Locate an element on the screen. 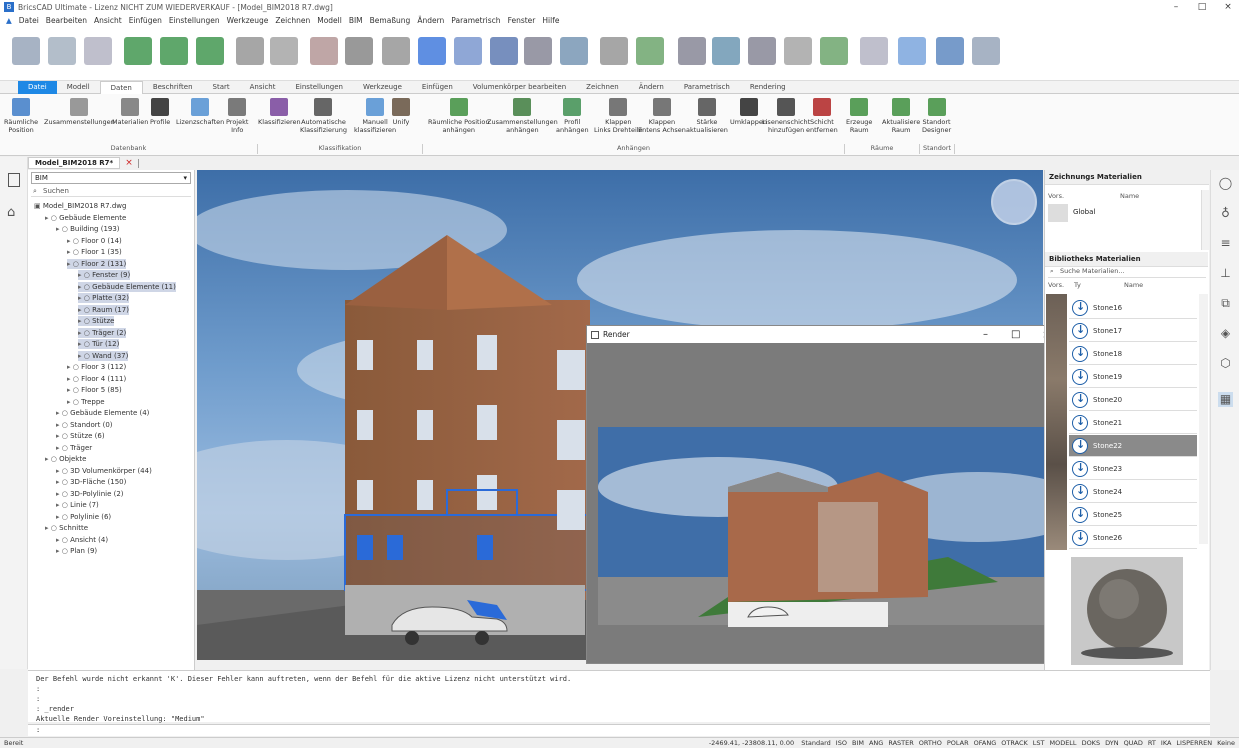 The width and height of the screenshot is (1239, 748). home-icon: ⌂ is located at coordinates (11, 212).